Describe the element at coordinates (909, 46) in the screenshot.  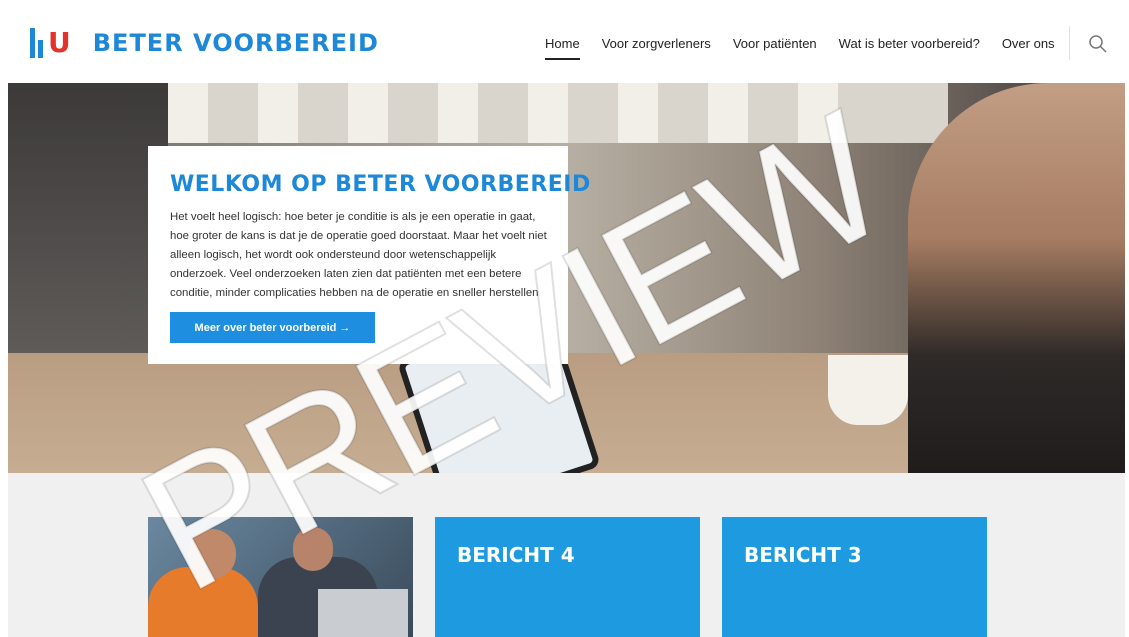
I see `nav-item-wat-is-beter-voorbereid: Wat is beter voorbereid?` at that location.